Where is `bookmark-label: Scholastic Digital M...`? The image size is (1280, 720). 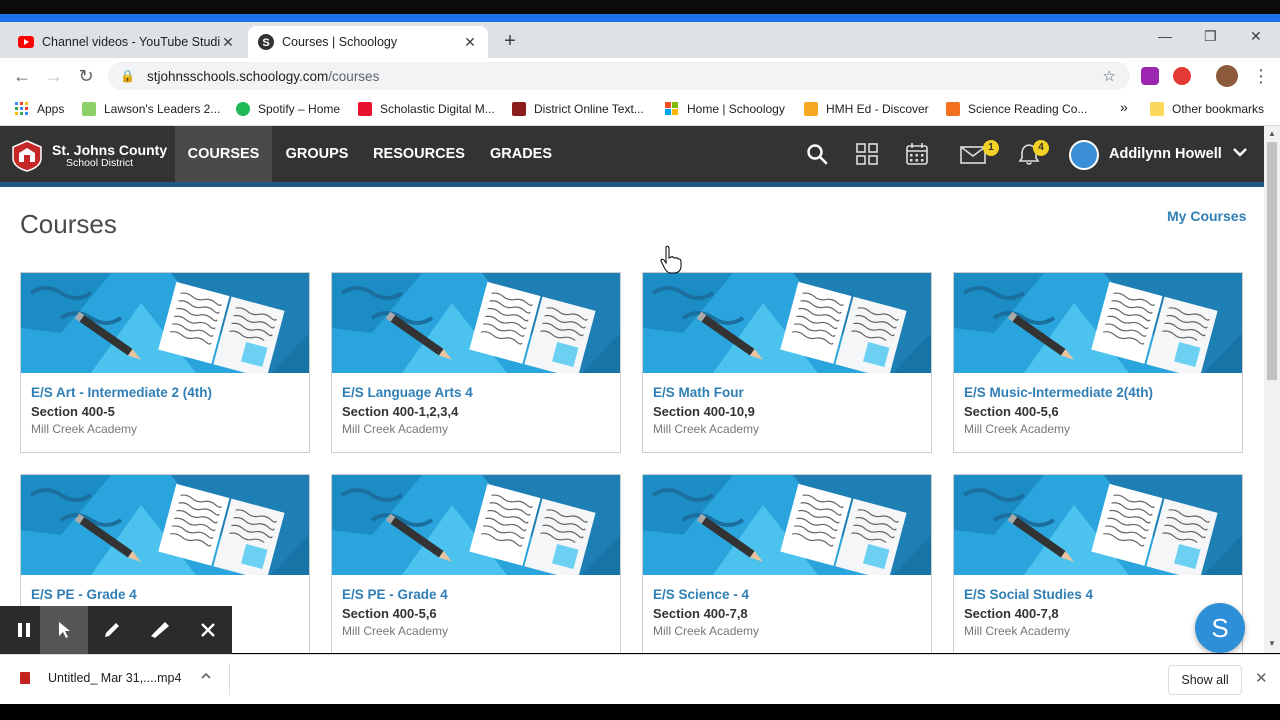 bookmark-label: Scholastic Digital M... is located at coordinates (437, 109).